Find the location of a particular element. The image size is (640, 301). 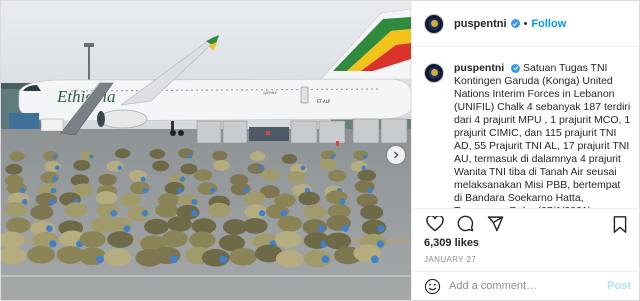

comment-button is located at coordinates (465, 224).